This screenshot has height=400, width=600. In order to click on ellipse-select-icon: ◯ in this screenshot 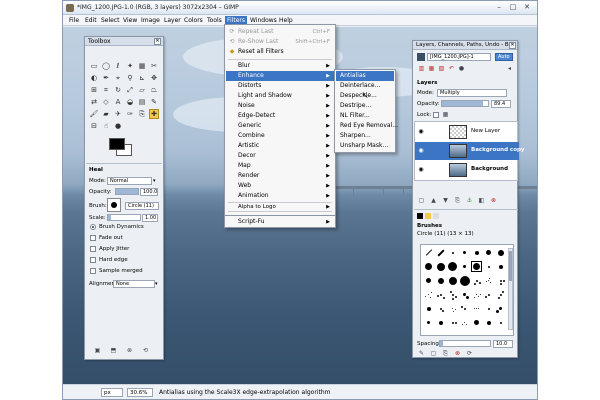, I will do `click(106, 66)`.